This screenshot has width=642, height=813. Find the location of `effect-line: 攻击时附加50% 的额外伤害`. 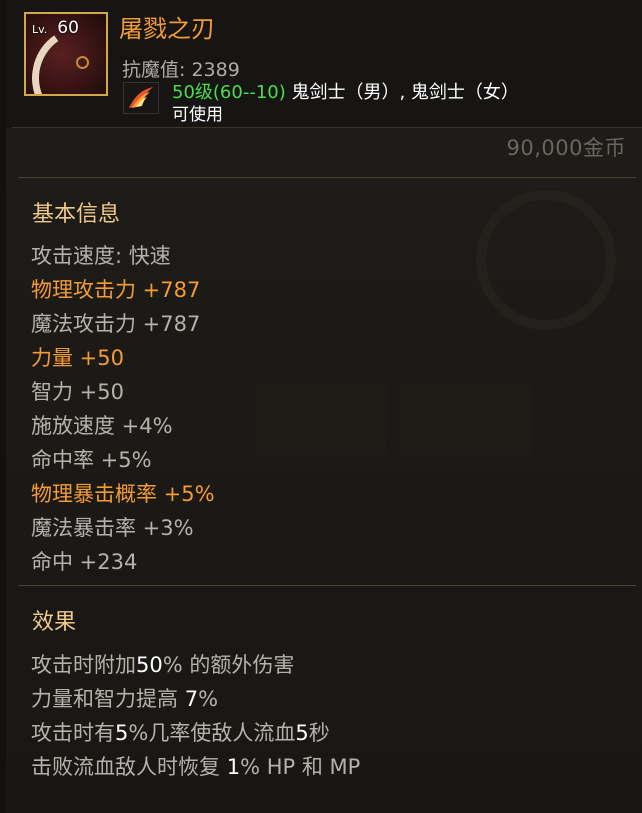

effect-line: 攻击时附加50% 的额外伤害 is located at coordinates (162, 664).